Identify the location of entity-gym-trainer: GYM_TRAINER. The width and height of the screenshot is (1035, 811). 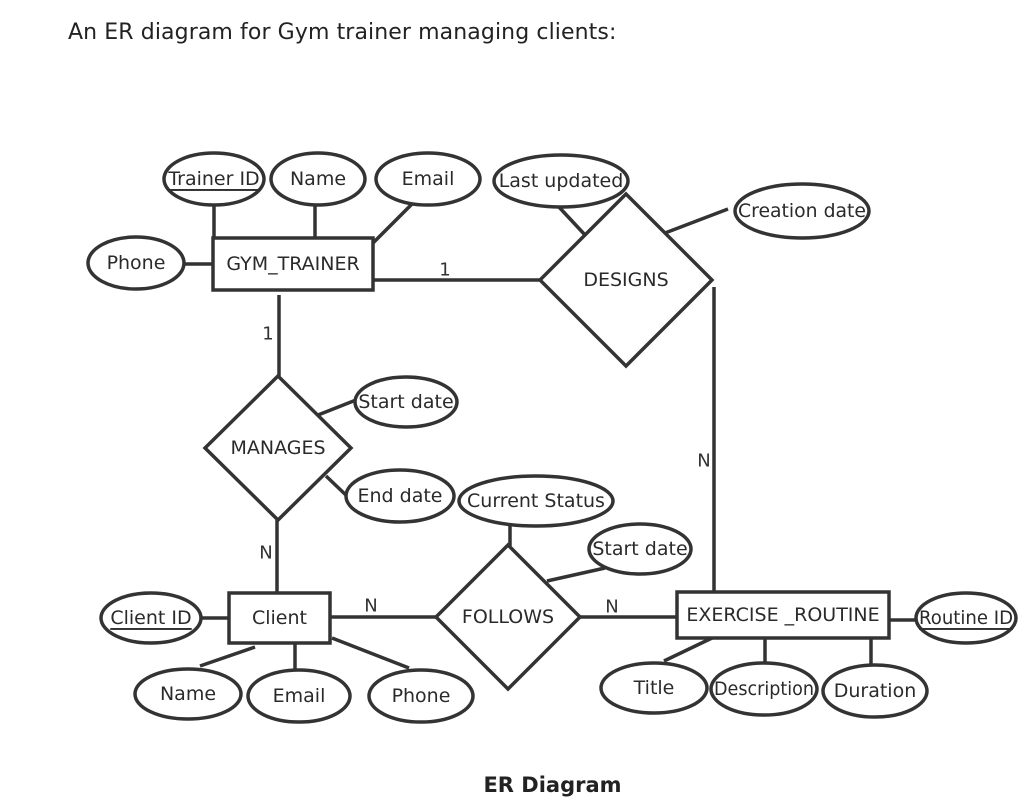
(293, 264).